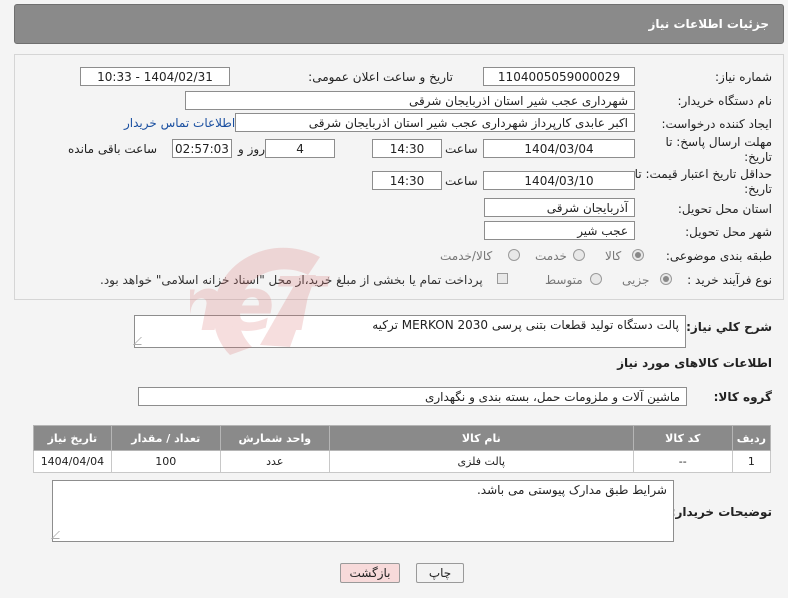  What do you see at coordinates (716, 124) in the screenshot?
I see `creator-label: ایجاد کننده درخواست:` at bounding box center [716, 124].